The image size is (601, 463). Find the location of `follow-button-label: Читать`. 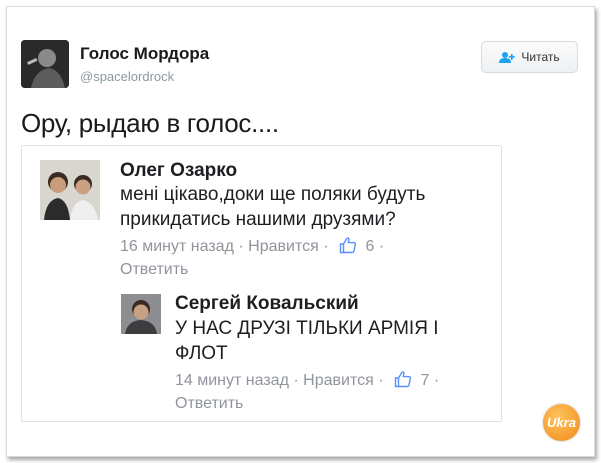

follow-button-label: Читать is located at coordinates (540, 57).